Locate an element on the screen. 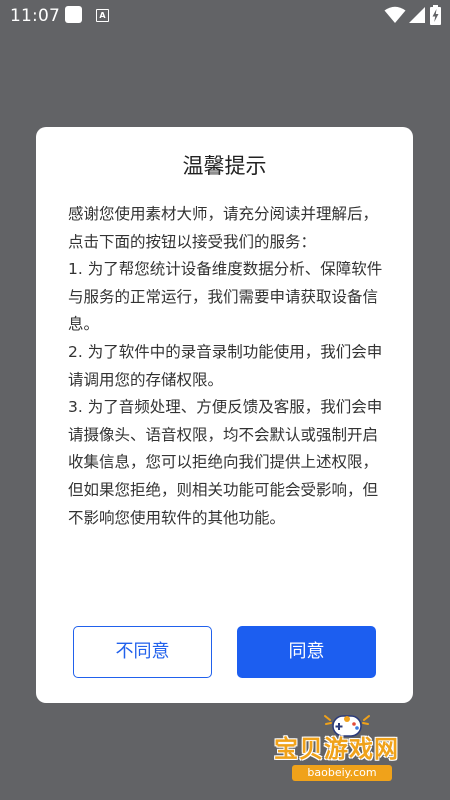 The image size is (450, 800). keyboard-a-icon: A is located at coordinates (102, 15).